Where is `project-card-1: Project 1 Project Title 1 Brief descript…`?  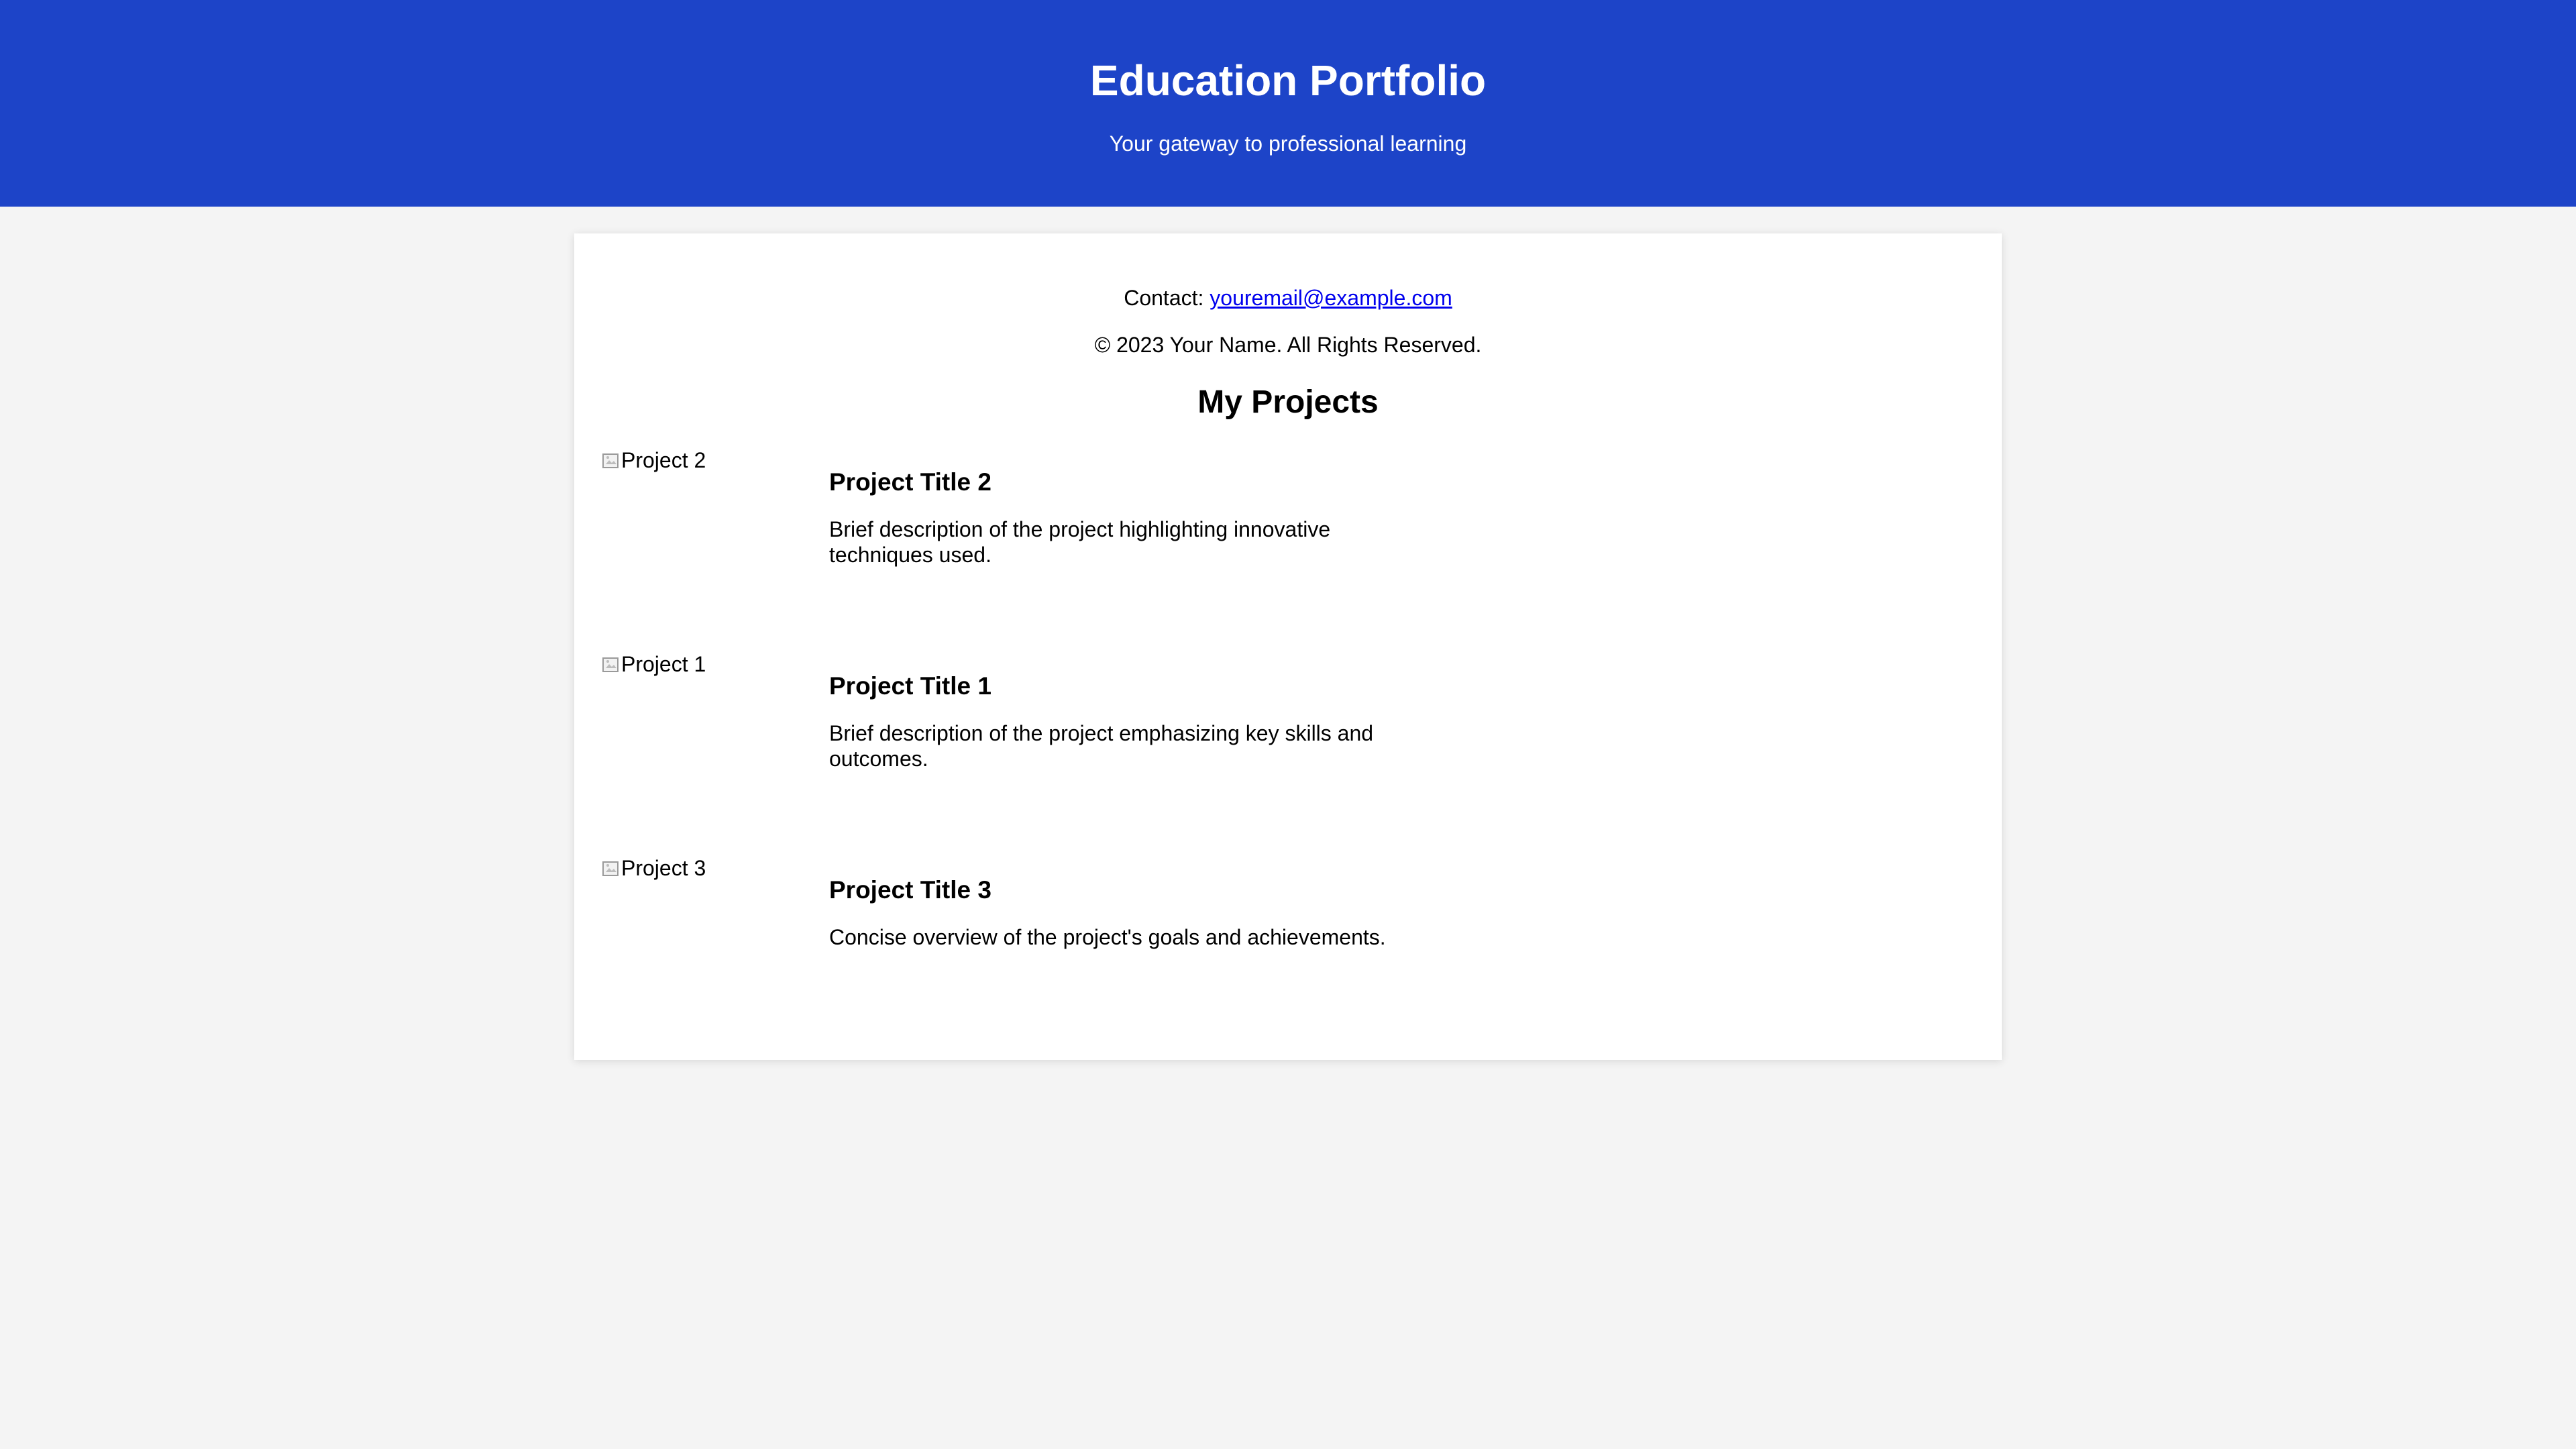
project-card-1: Project 1 Project Title 1 Brief descript… is located at coordinates (1003, 734).